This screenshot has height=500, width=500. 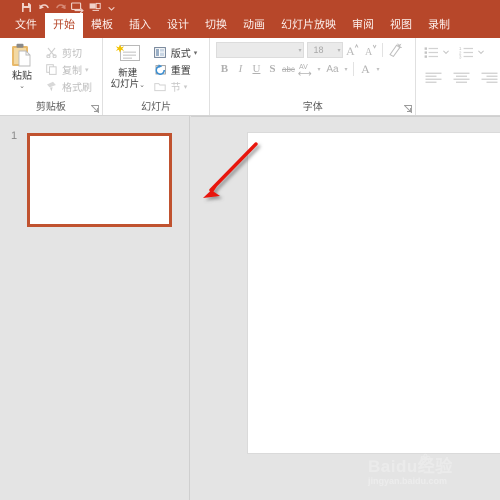 I want to click on cut-button: 剪切, so click(x=73, y=52).